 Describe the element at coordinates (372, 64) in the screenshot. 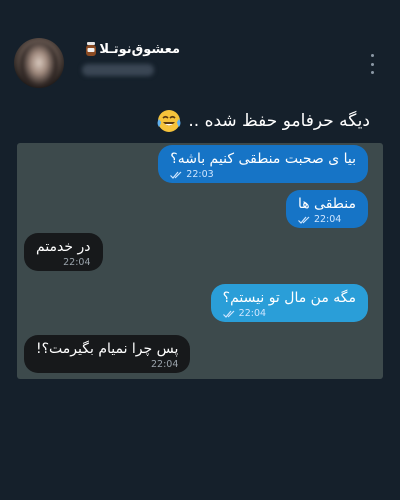

I see `more-options-icon` at that location.